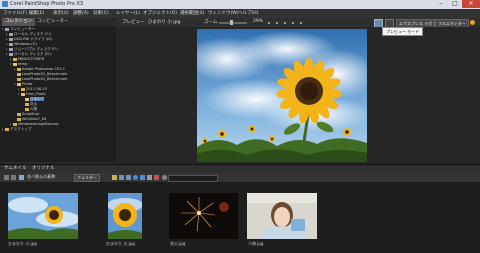 The height and width of the screenshot is (253, 480). What do you see at coordinates (211, 22) in the screenshot?
I see `zoom-label: ズーム` at bounding box center [211, 22].